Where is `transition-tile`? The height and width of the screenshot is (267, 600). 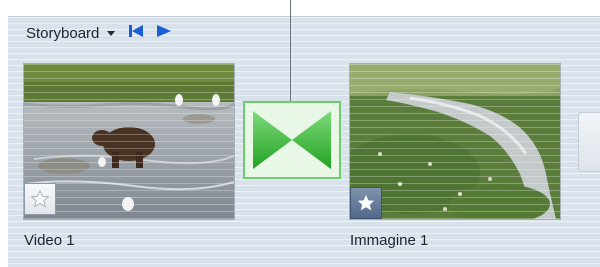 transition-tile is located at coordinates (292, 140).